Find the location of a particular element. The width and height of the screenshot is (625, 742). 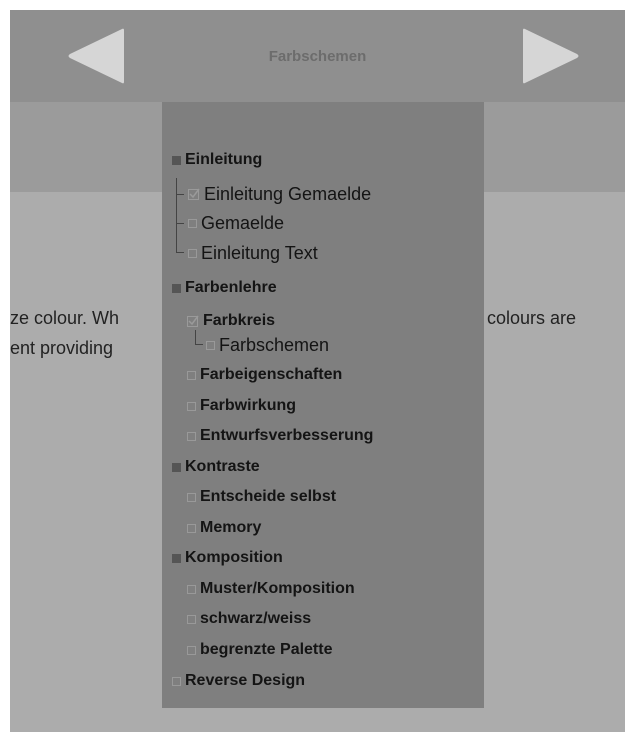

menu-item-label: Gemaelde is located at coordinates (243, 222).